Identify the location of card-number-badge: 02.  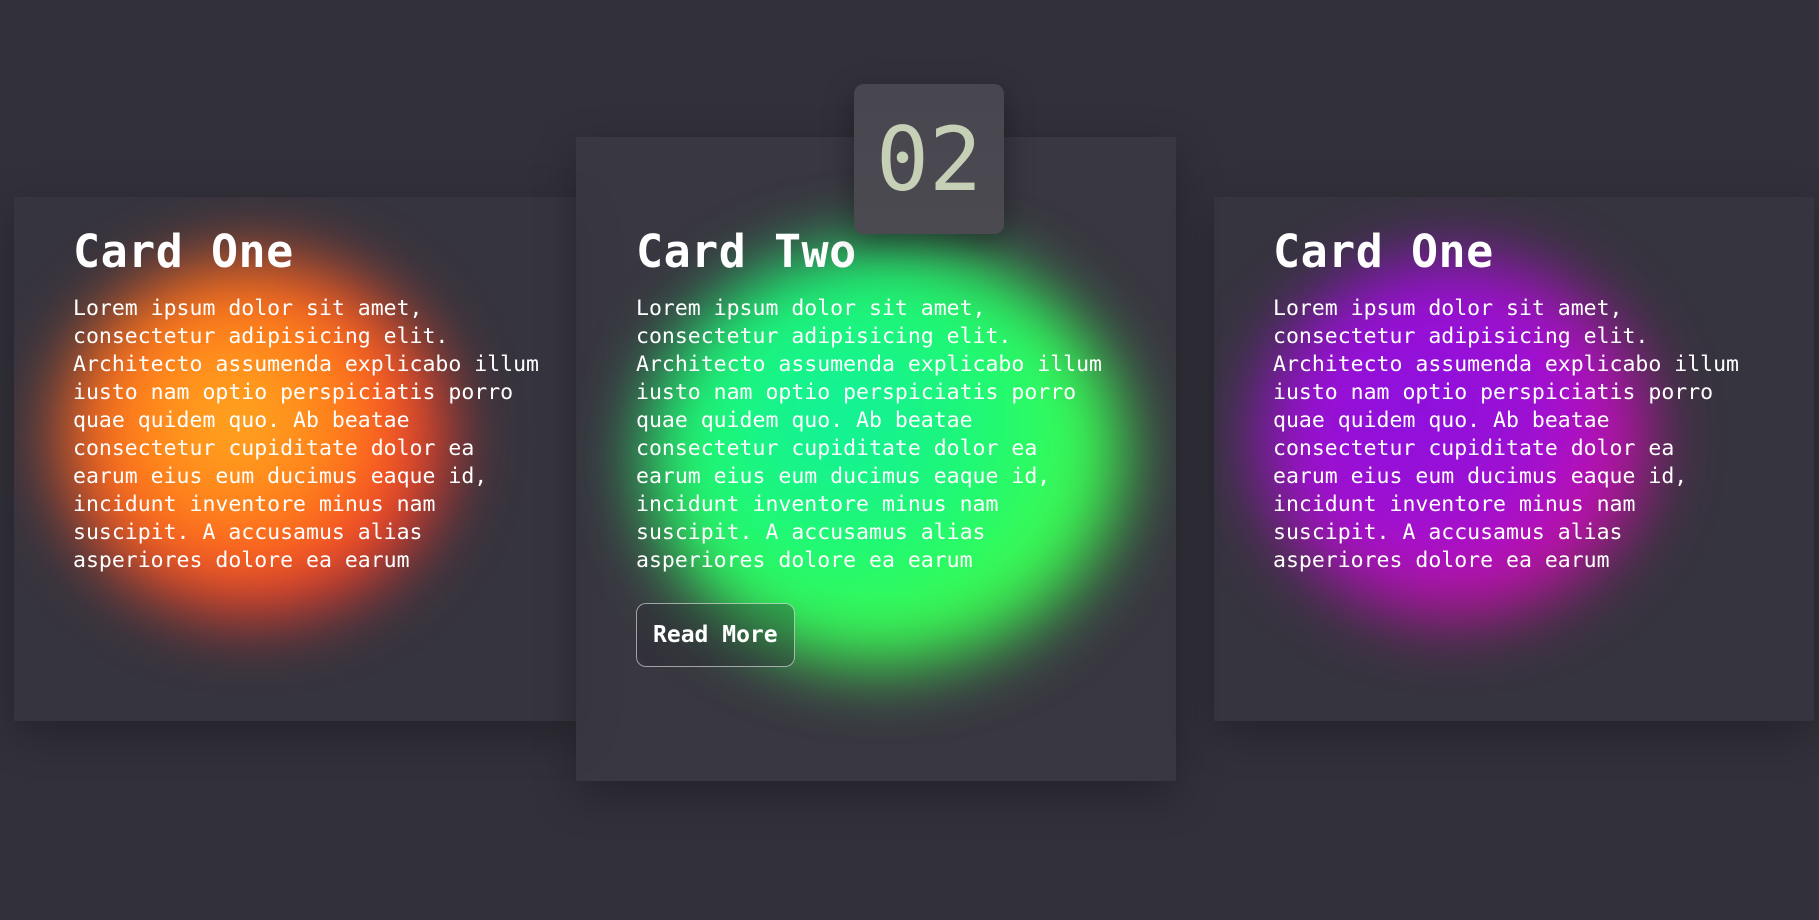
(929, 159).